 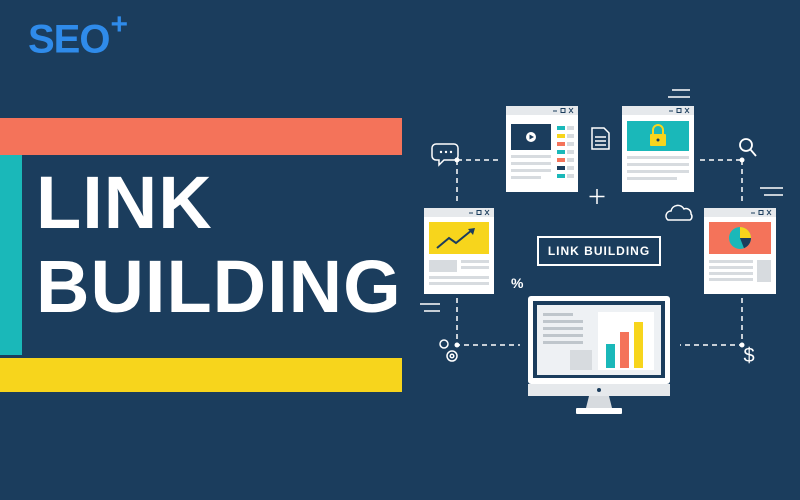 What do you see at coordinates (69, 39) in the screenshot?
I see `logo-text: SEO` at bounding box center [69, 39].